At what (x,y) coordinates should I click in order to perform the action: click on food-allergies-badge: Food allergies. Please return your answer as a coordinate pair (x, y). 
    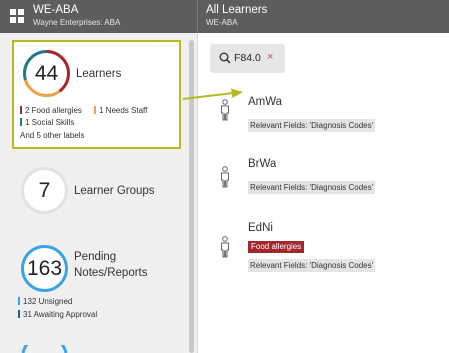
    Looking at the image, I should click on (276, 247).